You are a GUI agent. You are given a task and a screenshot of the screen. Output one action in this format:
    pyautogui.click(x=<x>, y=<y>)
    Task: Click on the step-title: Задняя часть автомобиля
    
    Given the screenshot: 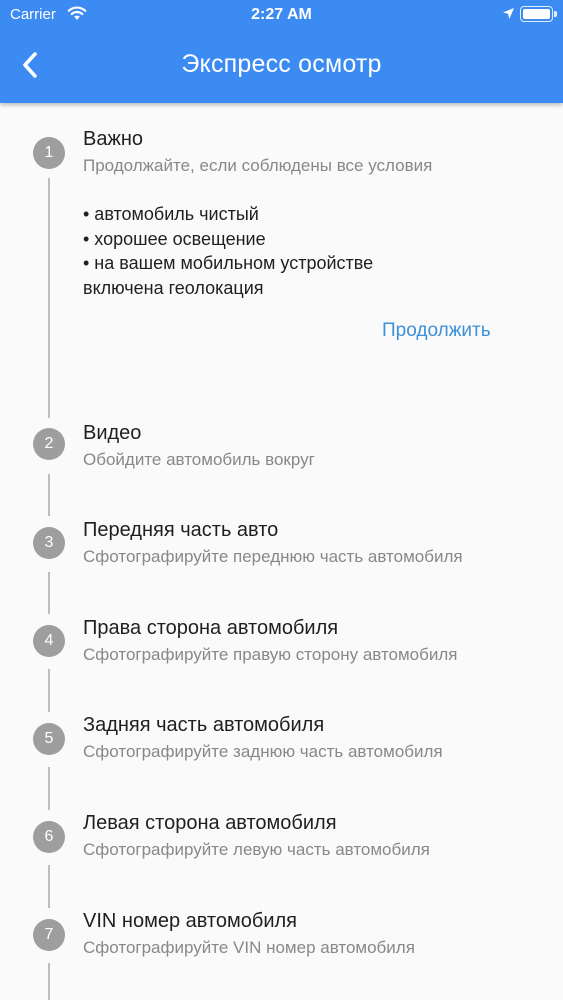 What is the action you would take?
    pyautogui.click(x=204, y=725)
    